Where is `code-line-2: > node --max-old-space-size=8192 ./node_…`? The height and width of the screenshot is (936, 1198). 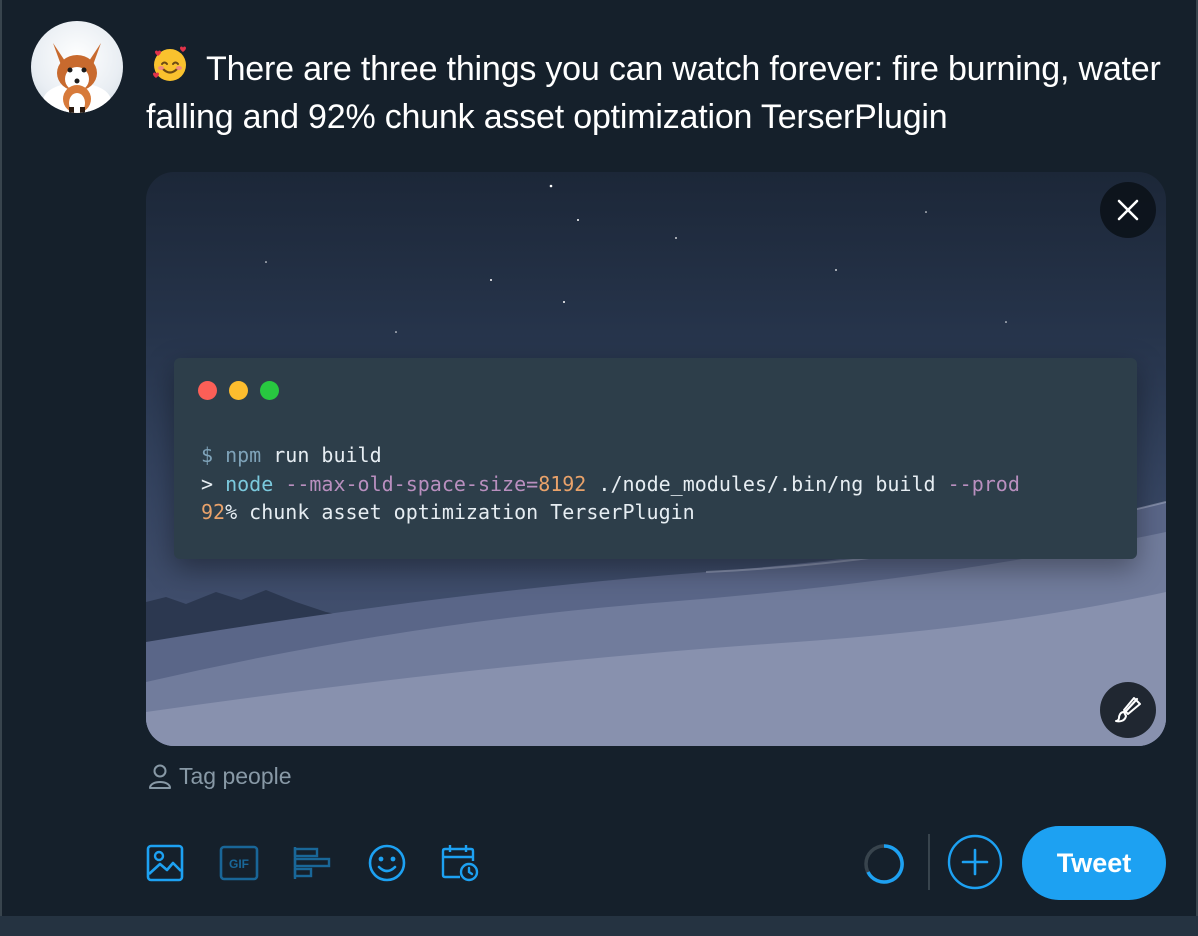 code-line-2: > node --max-old-space-size=8192 ./node_… is located at coordinates (610, 483).